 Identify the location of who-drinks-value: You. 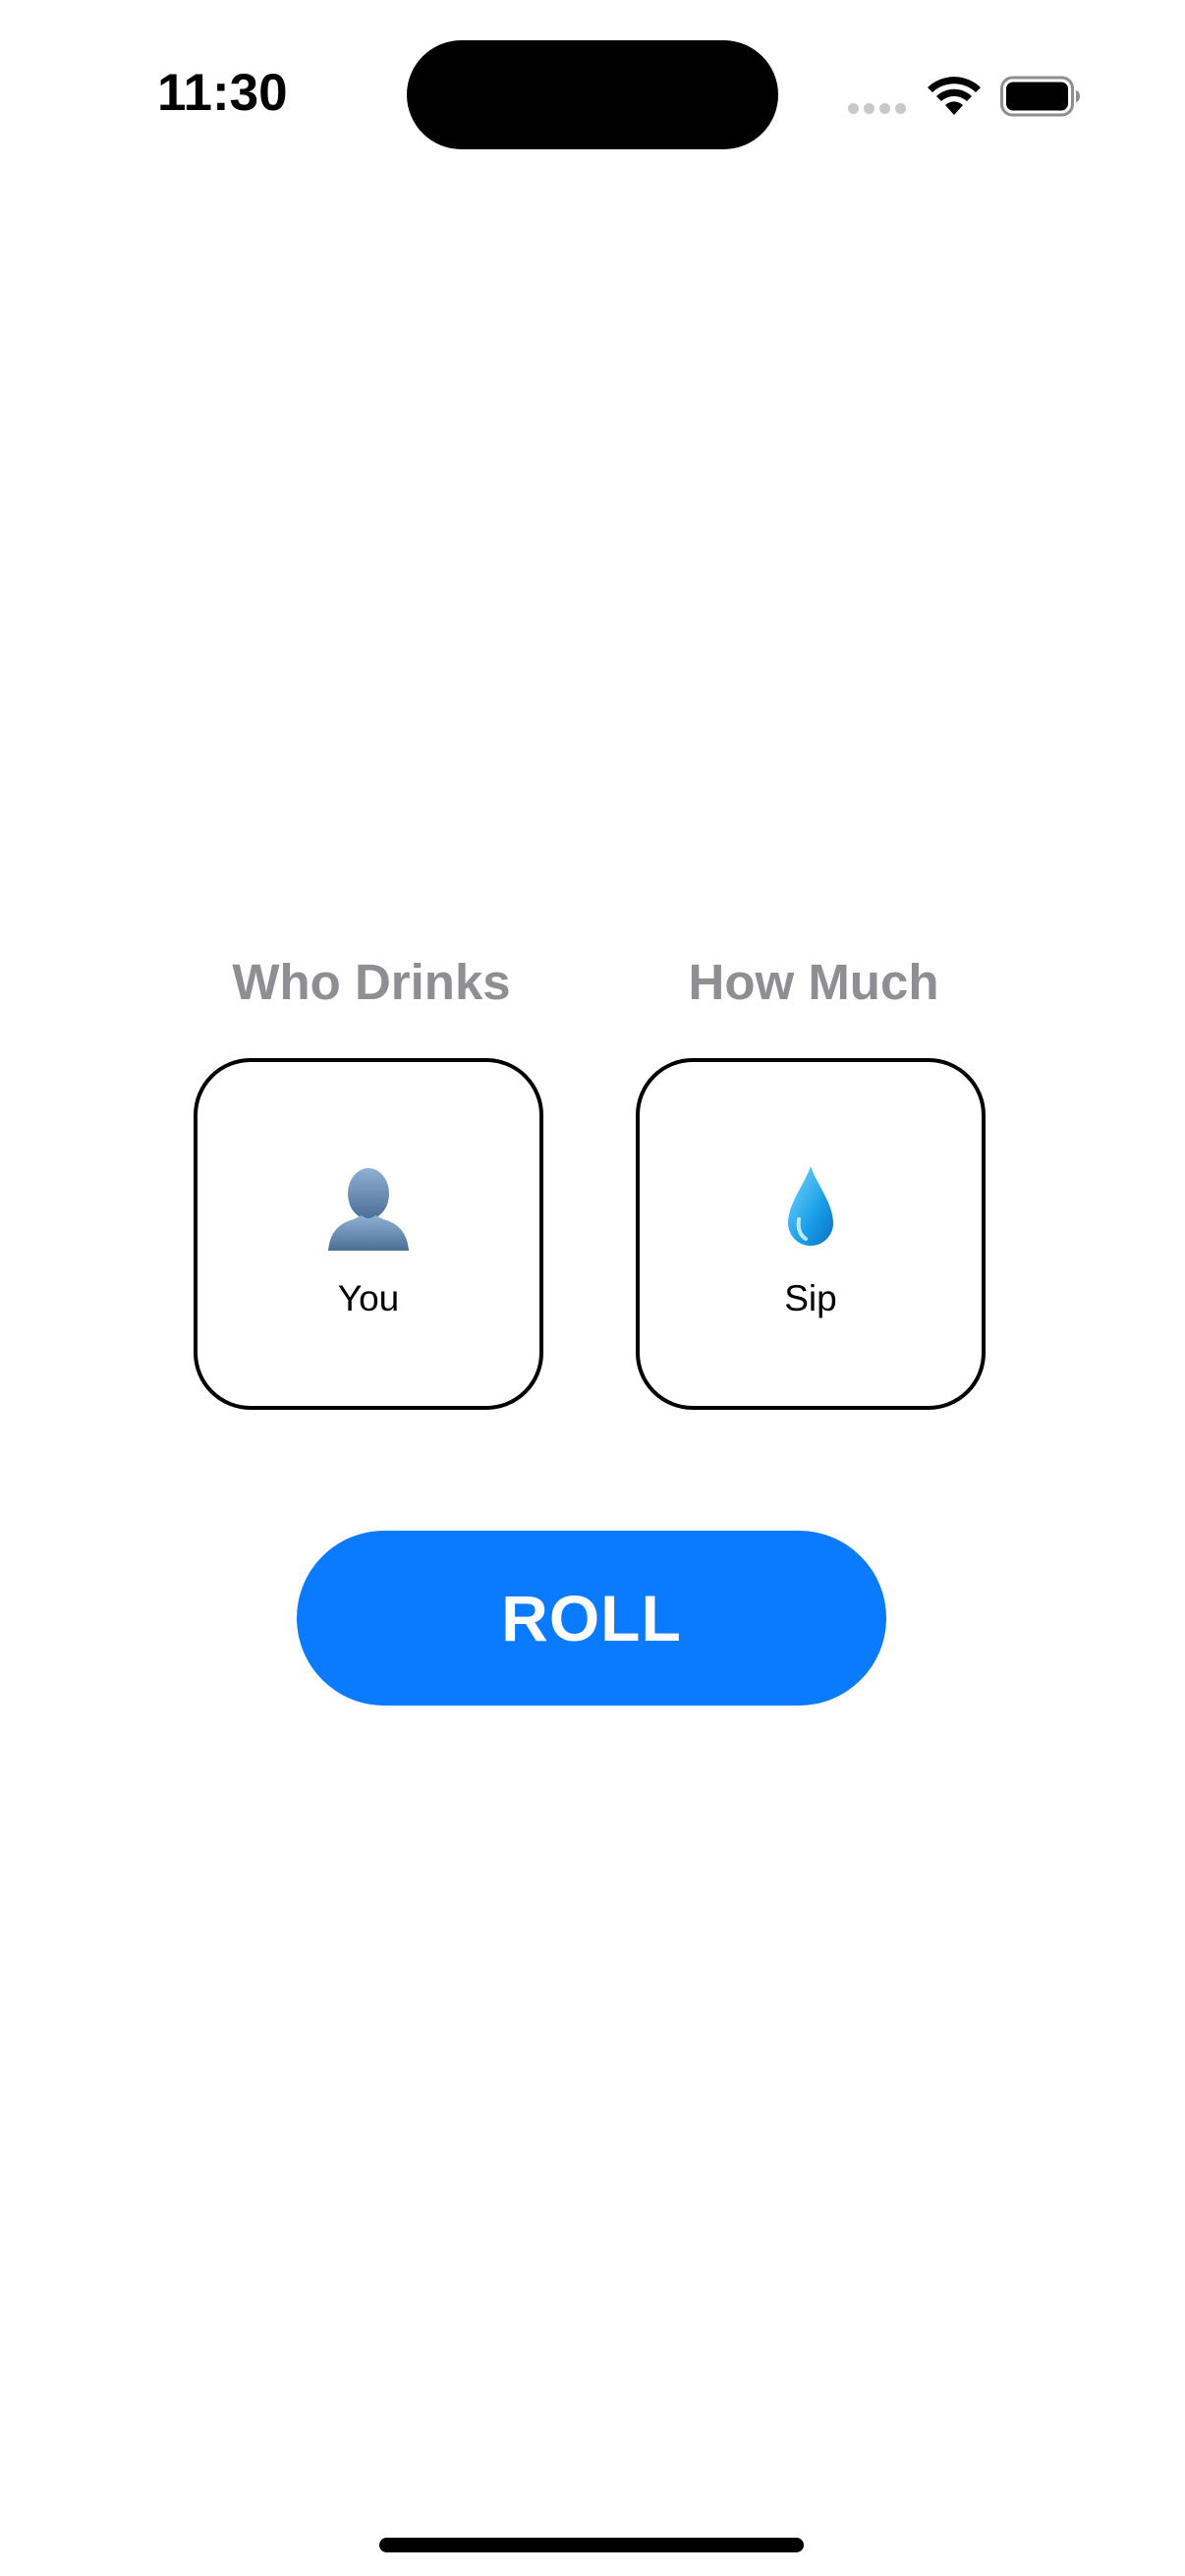
(369, 1298).